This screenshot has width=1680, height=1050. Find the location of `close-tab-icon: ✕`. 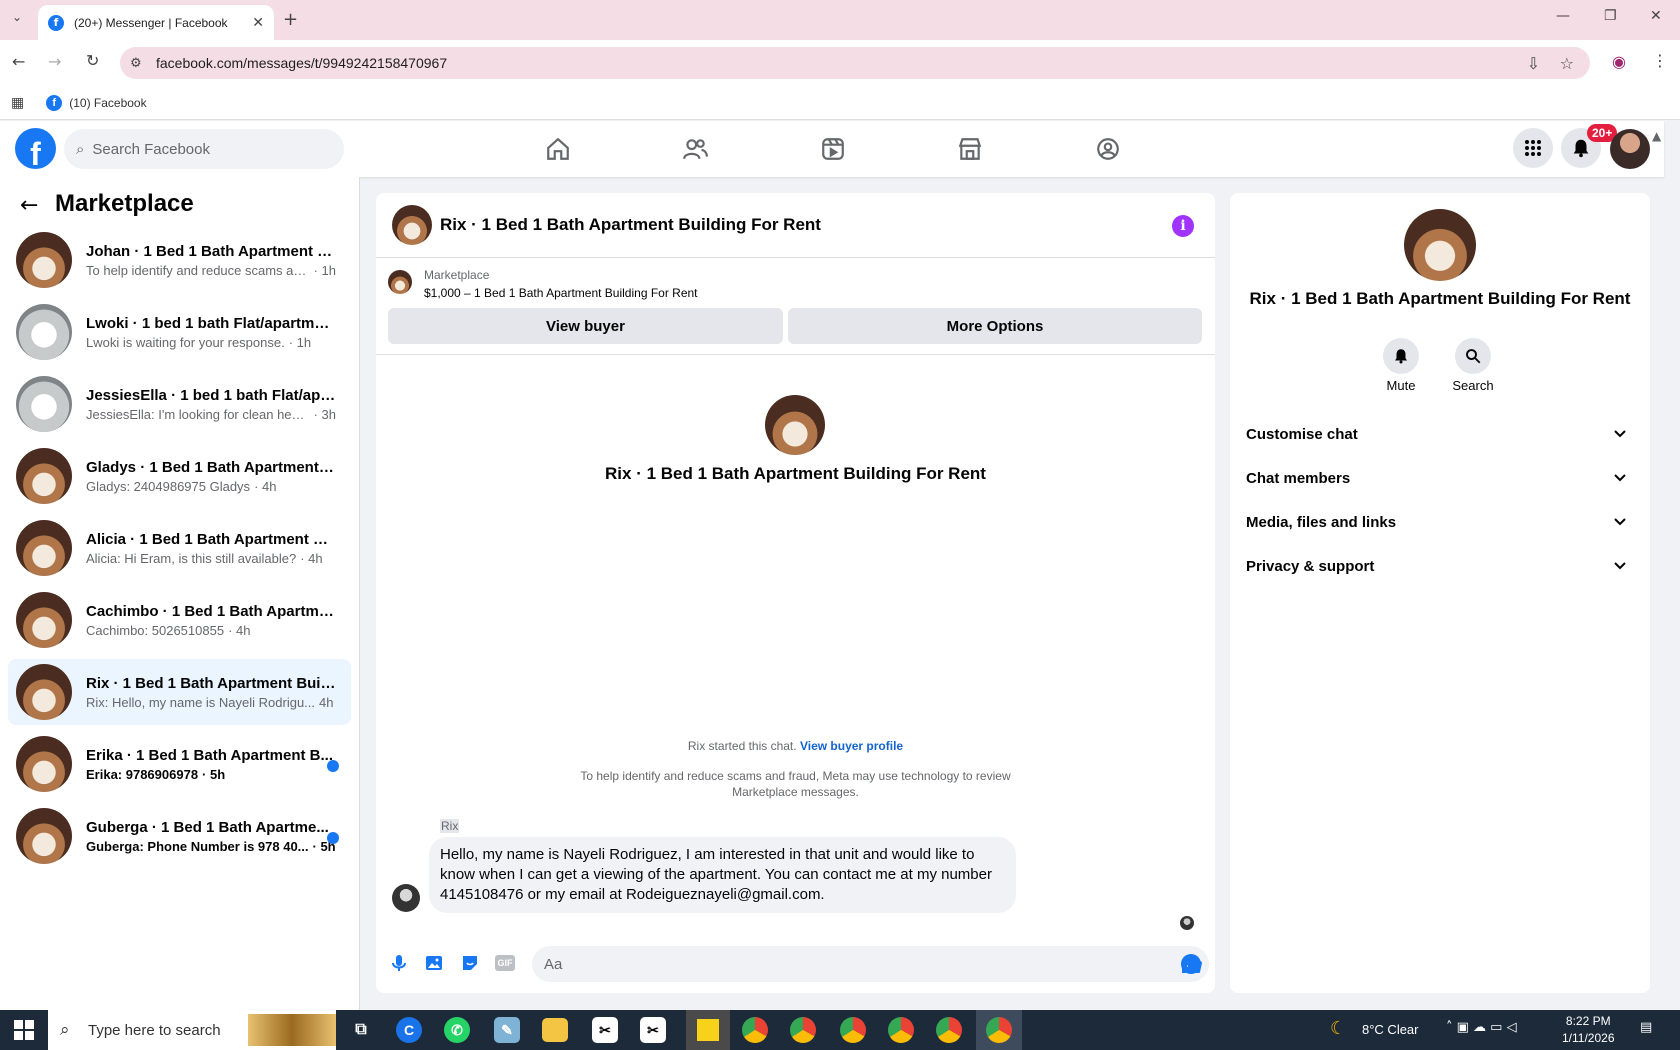

close-tab-icon: ✕ is located at coordinates (258, 22).